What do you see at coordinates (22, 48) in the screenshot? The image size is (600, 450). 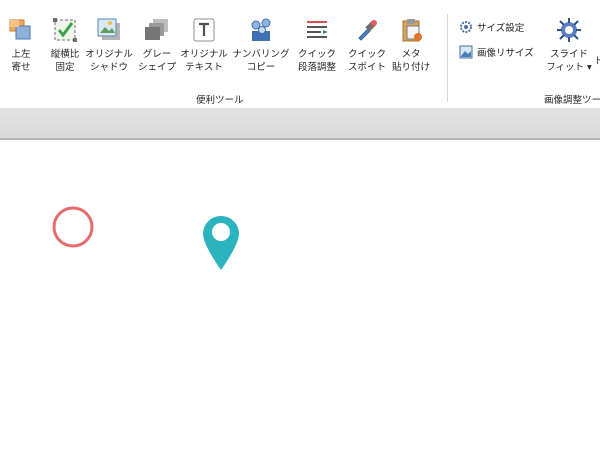 I see `top-left-align-button: 上左 寄せ` at bounding box center [22, 48].